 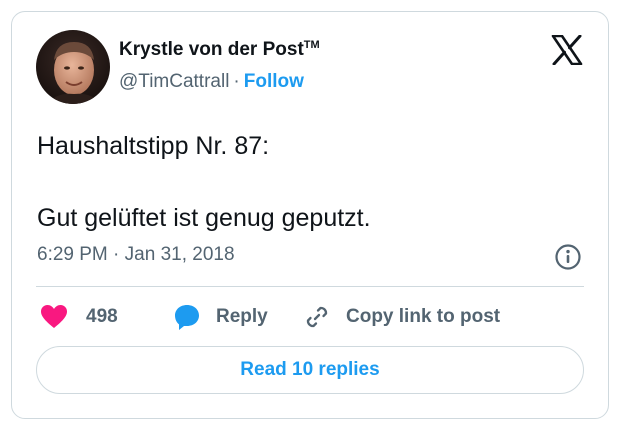 What do you see at coordinates (72, 254) in the screenshot?
I see `tweet-time: 6:29 PM` at bounding box center [72, 254].